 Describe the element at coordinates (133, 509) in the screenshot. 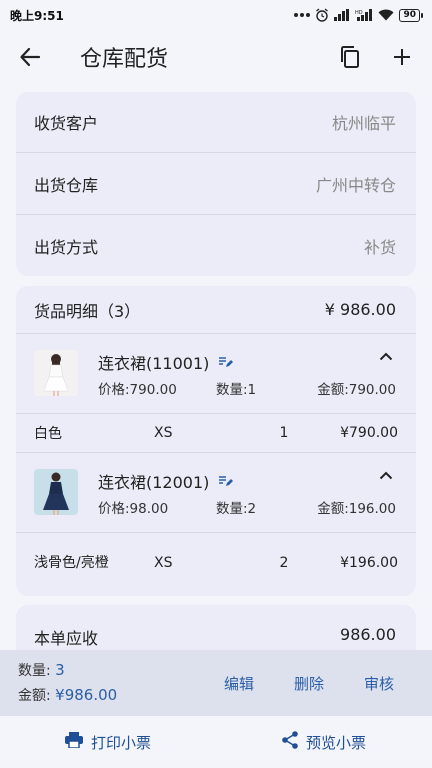

I see `goods-item-price: 价格:98.00` at that location.